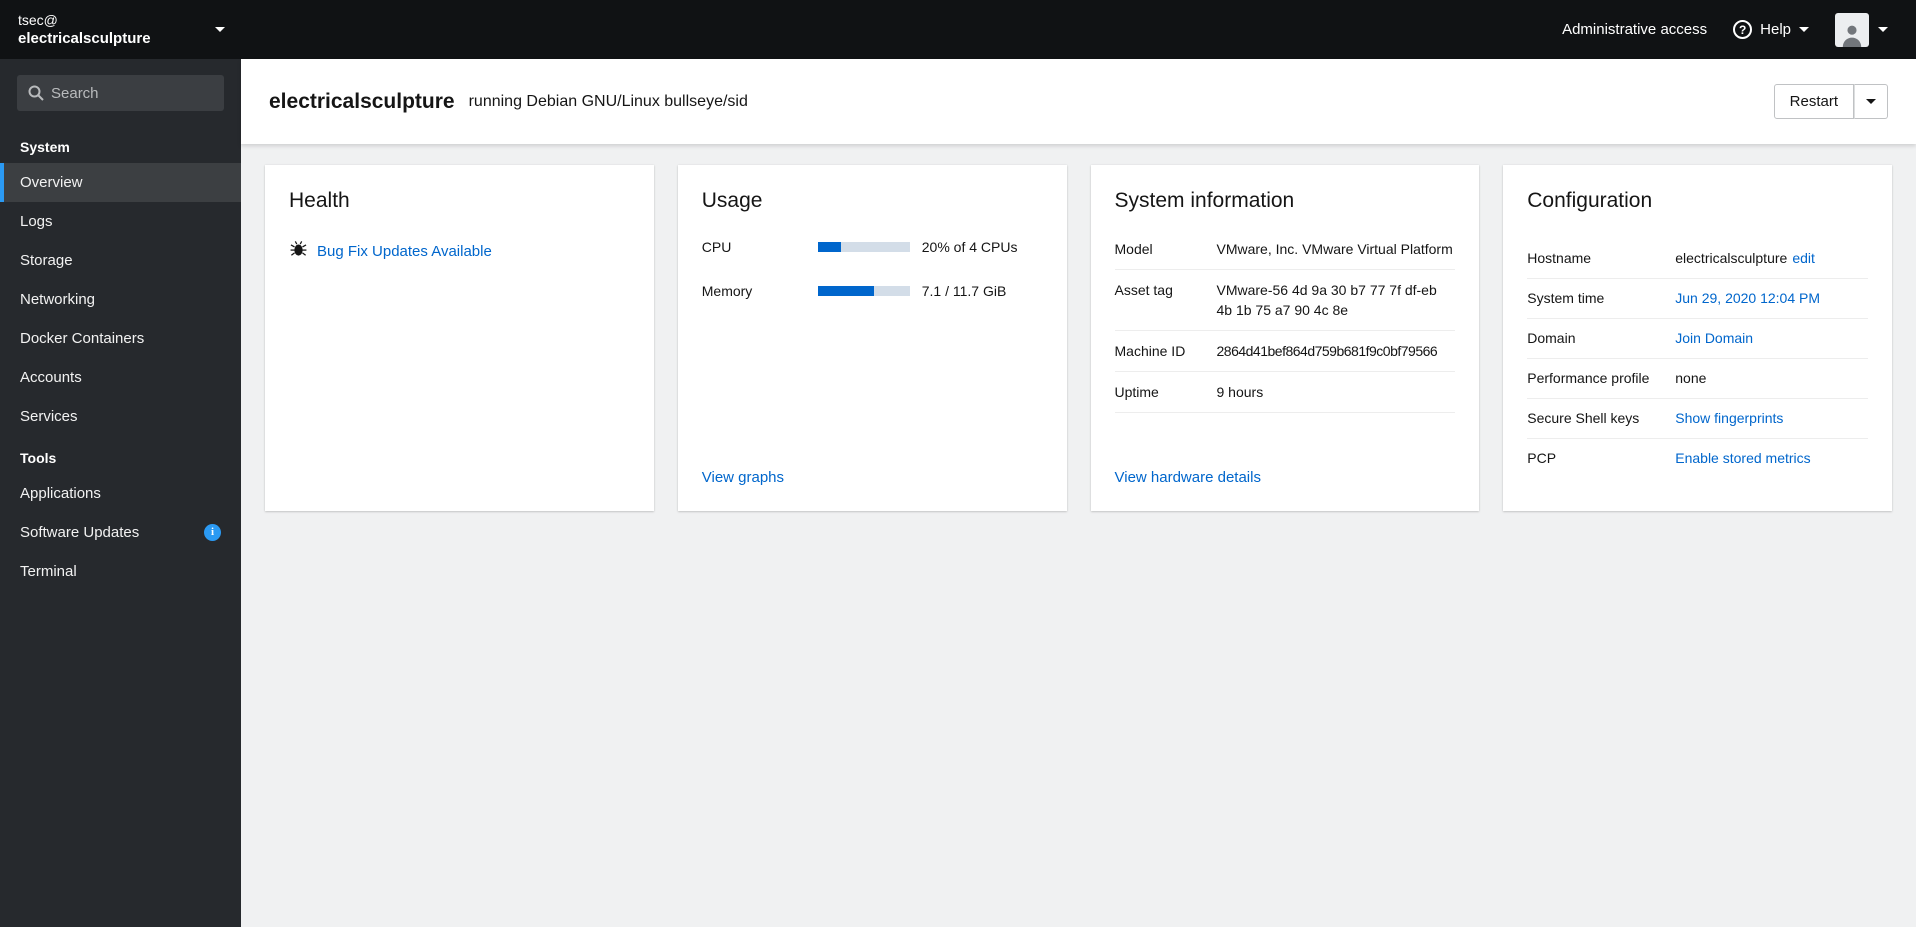 This screenshot has height=927, width=1916. Describe the element at coordinates (1590, 200) in the screenshot. I see `card-title: Configuration` at that location.